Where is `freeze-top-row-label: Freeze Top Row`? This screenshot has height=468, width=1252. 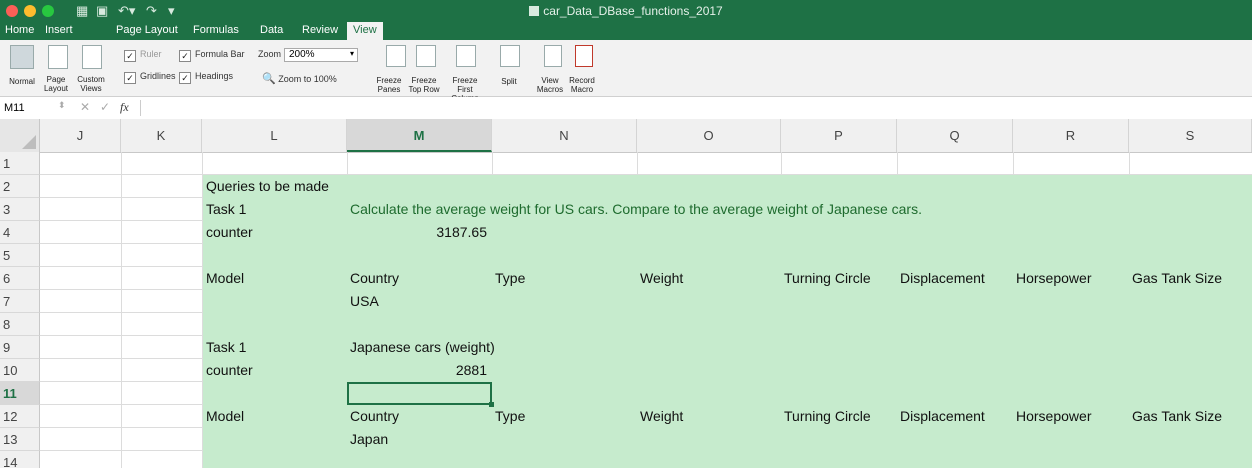
freeze-top-row-label: Freeze Top Row is located at coordinates (424, 85).